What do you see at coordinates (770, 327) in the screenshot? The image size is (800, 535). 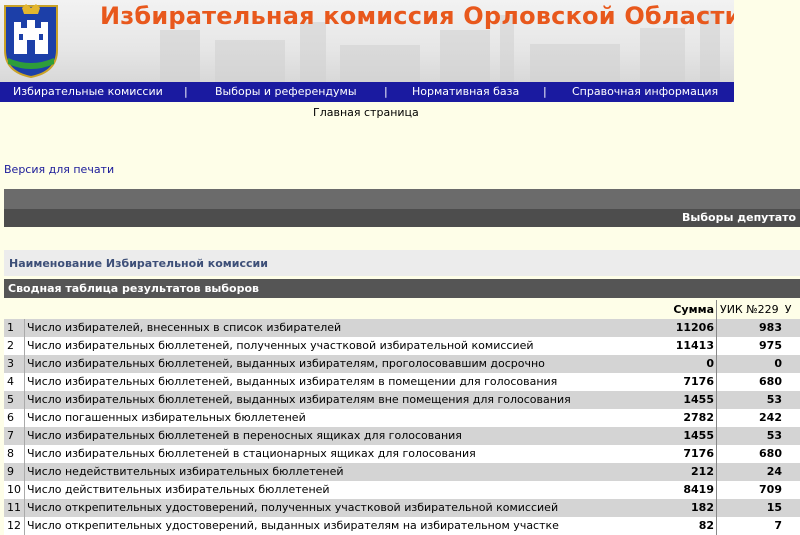 I see `row-uik-value: 983` at bounding box center [770, 327].